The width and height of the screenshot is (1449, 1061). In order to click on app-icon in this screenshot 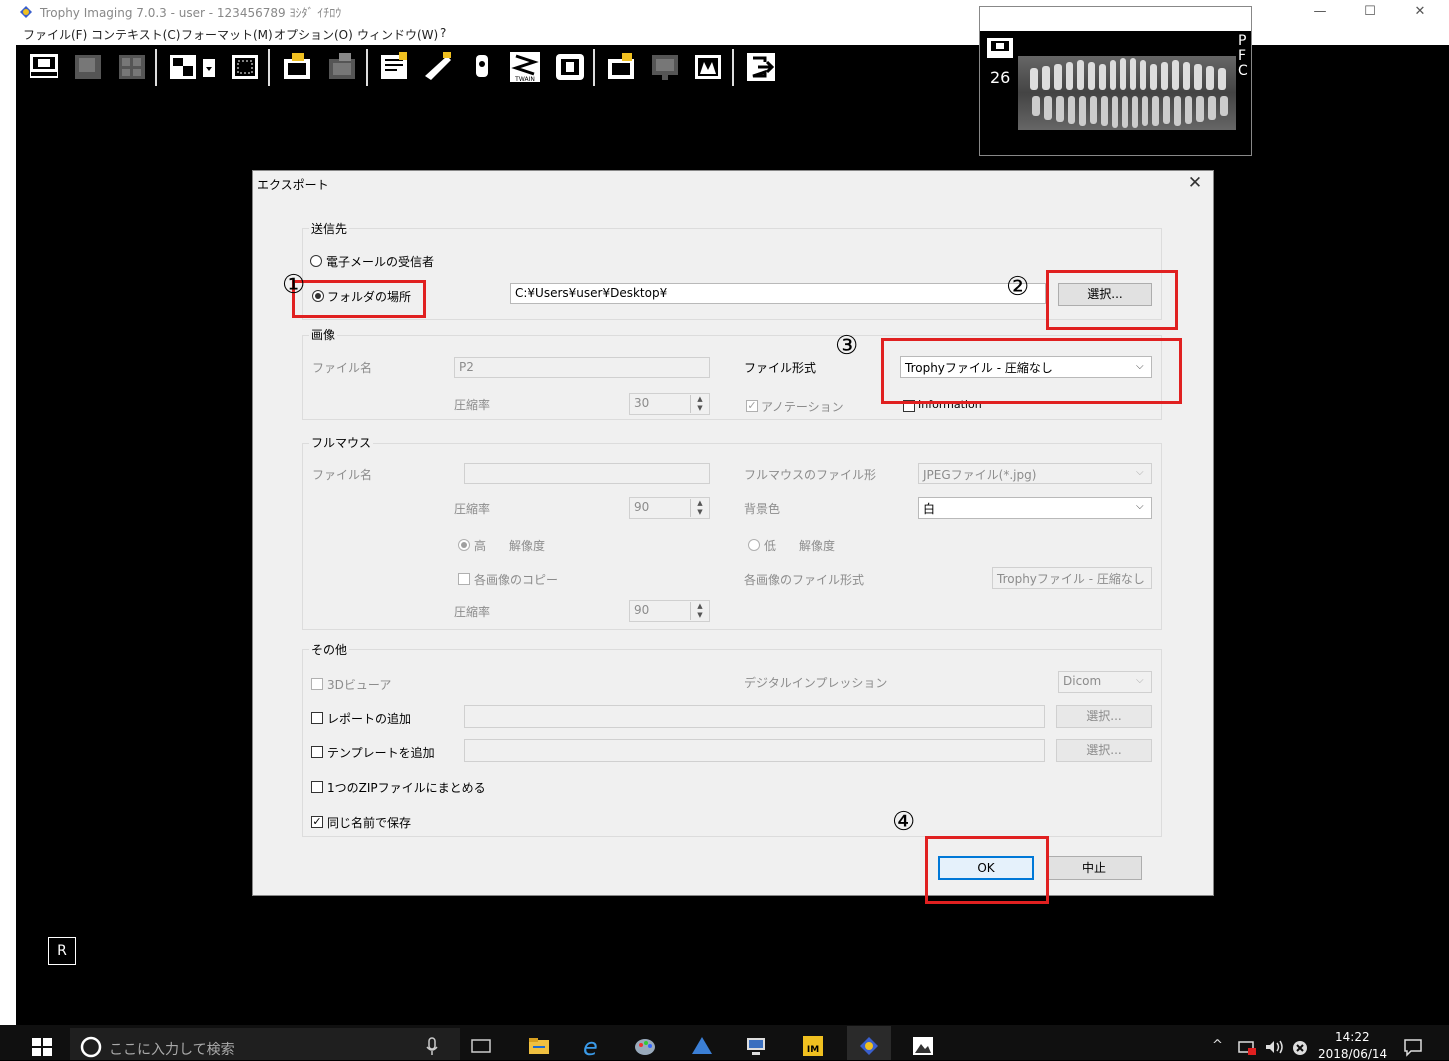, I will do `click(26, 12)`.